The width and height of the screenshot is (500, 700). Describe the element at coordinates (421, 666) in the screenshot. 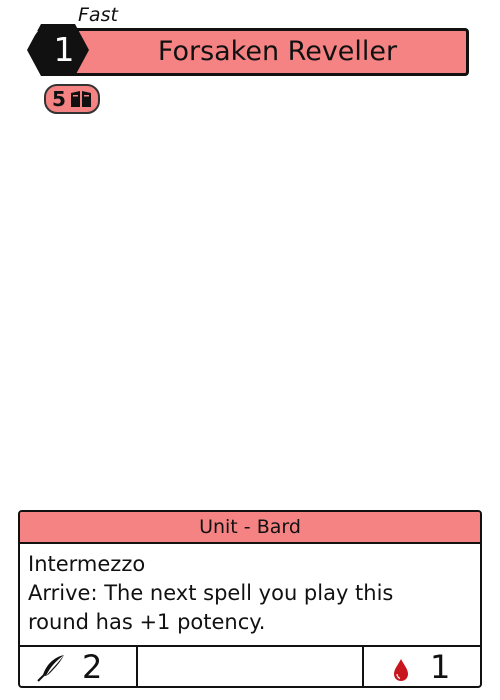

I see `health-stat: 1` at that location.